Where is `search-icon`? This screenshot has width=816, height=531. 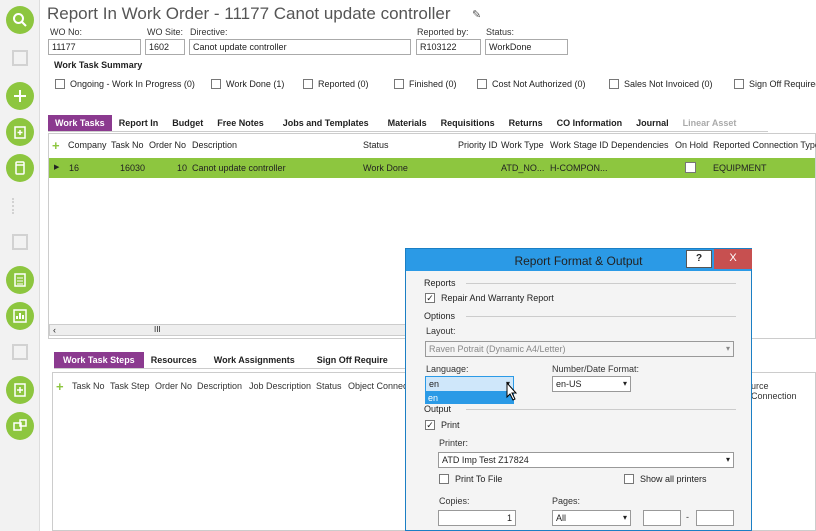
search-icon is located at coordinates (20, 20).